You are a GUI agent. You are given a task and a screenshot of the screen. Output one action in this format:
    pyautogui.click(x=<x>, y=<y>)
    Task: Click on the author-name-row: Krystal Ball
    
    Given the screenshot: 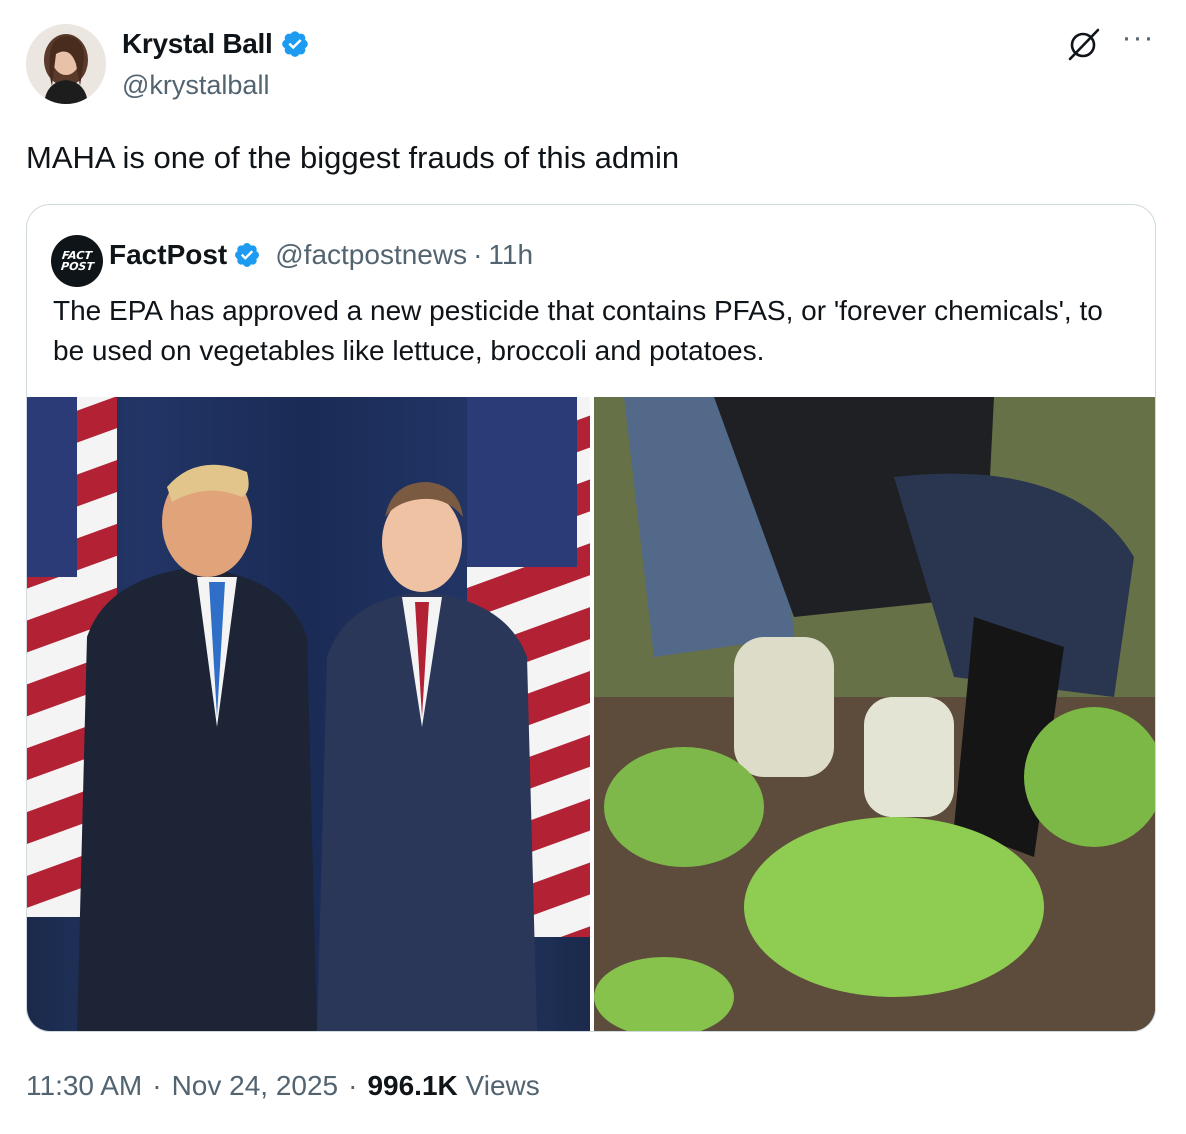 What is the action you would take?
    pyautogui.click(x=216, y=44)
    